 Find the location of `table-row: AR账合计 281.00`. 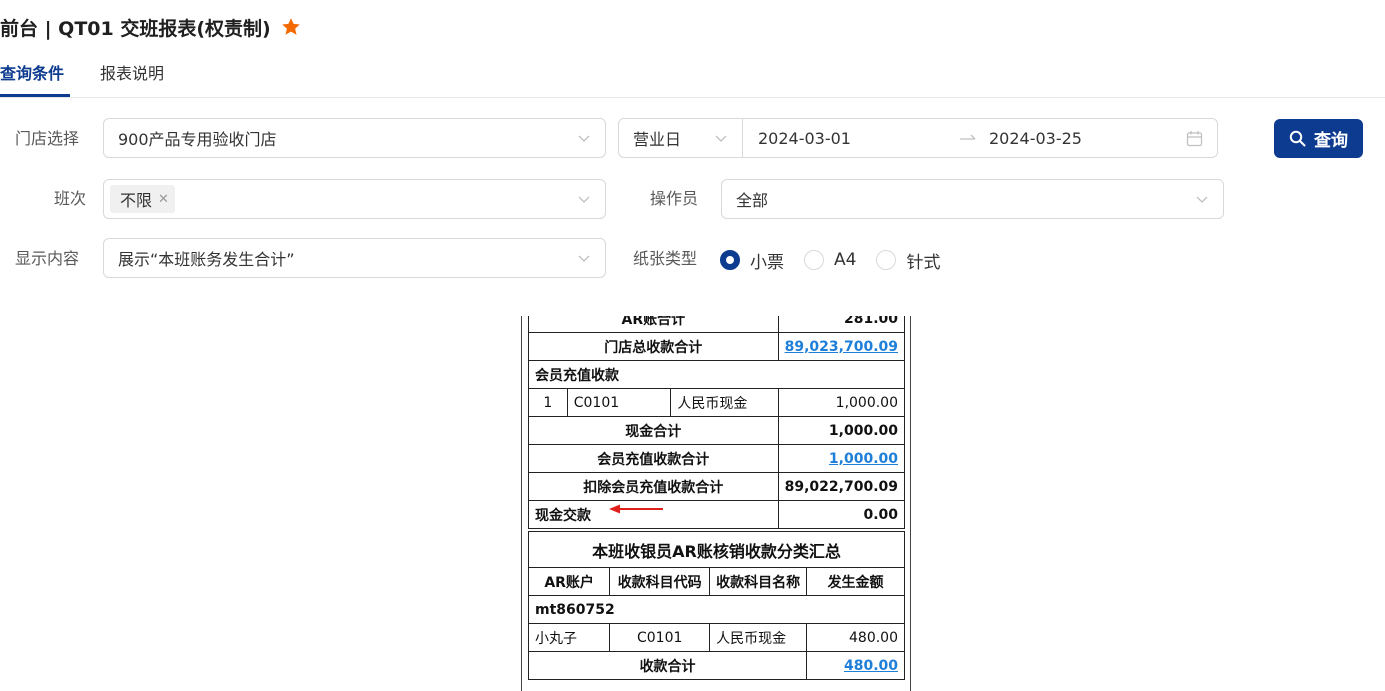

table-row: AR账合计 281.00 is located at coordinates (717, 324).